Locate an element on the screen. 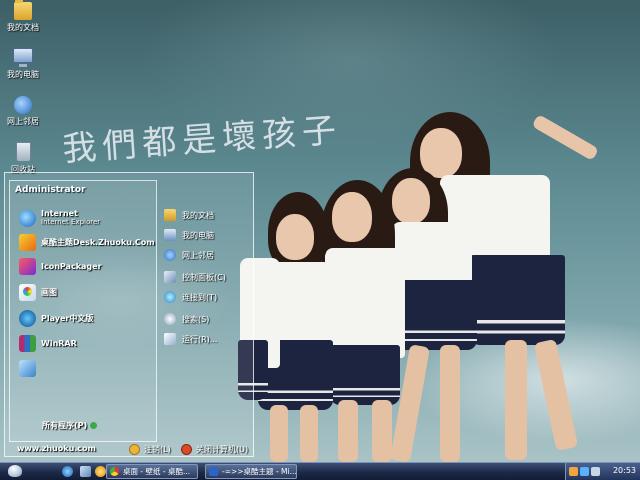 The height and width of the screenshot is (480, 640). tray-volume-icon is located at coordinates (595, 471).